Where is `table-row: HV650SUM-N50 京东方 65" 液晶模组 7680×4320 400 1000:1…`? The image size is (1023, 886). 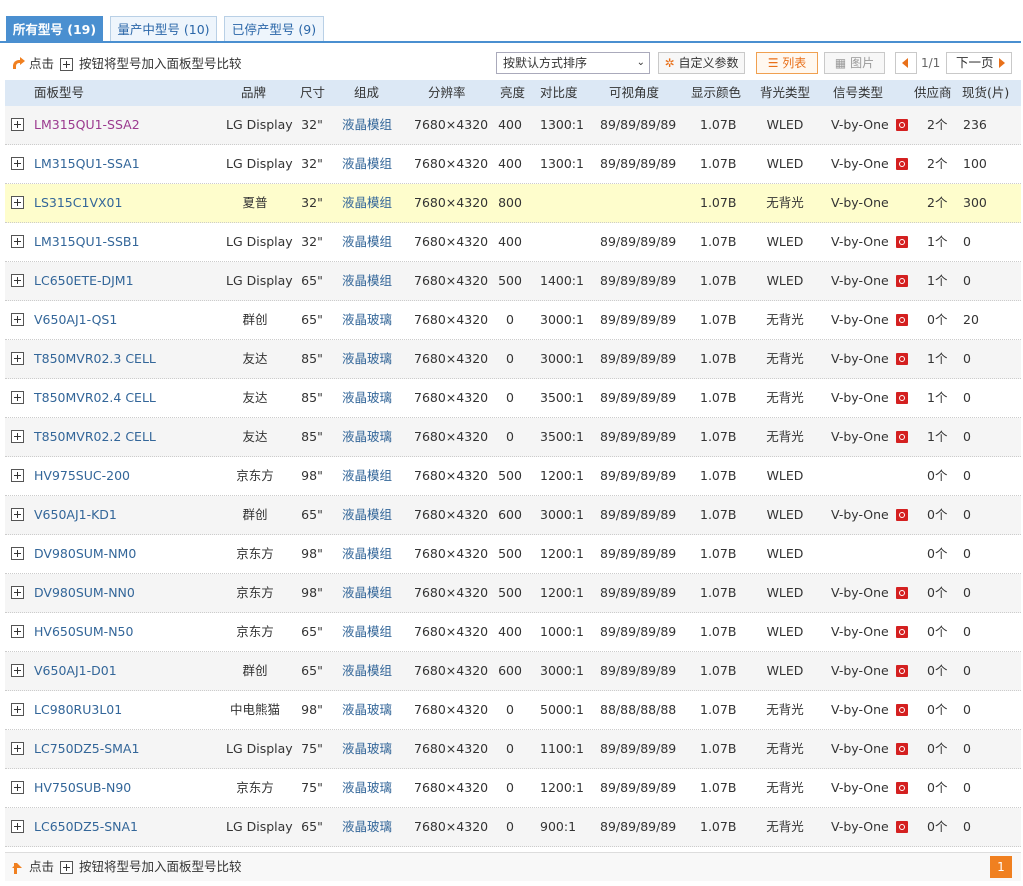
table-row: HV650SUM-N50 京东方 65" 液晶模组 7680×4320 400 1000:1… is located at coordinates (513, 632).